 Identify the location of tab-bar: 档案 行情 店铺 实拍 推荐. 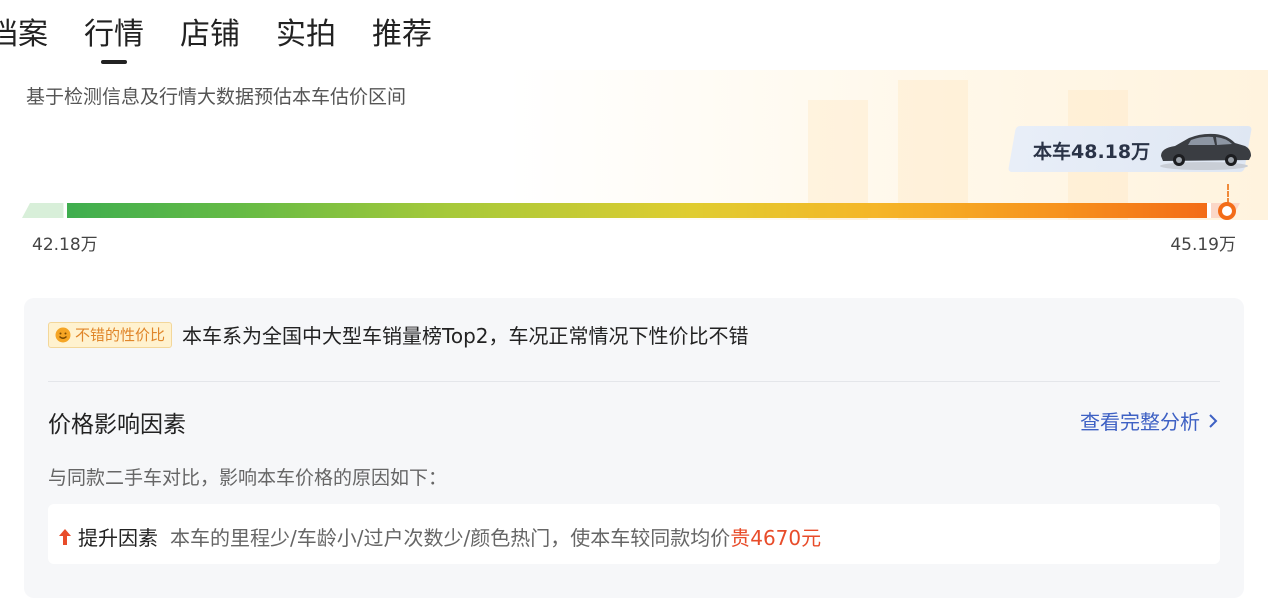
(234, 35).